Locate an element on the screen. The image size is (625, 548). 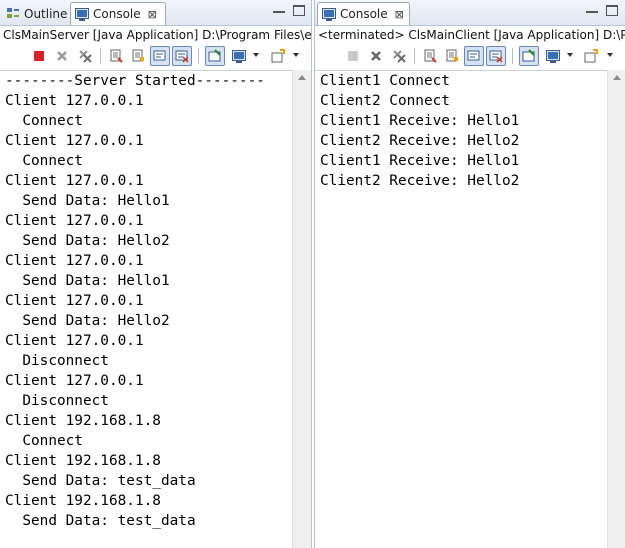
console-line: --------Server Started-------- is located at coordinates (135, 81).